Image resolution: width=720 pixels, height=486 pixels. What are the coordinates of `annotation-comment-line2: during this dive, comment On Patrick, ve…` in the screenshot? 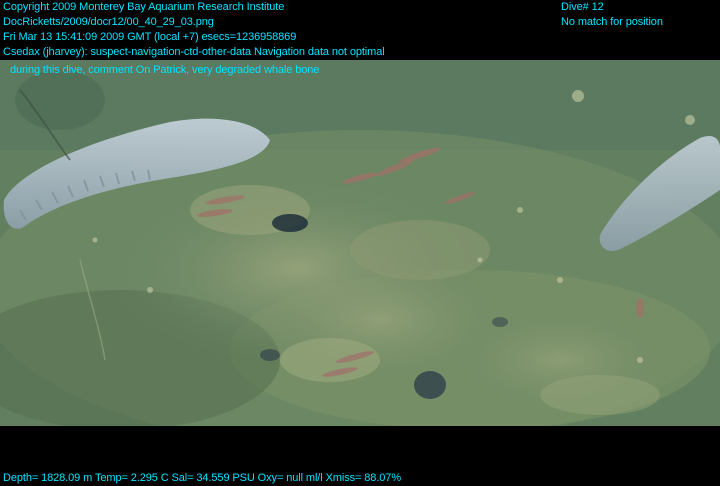 It's located at (165, 70).